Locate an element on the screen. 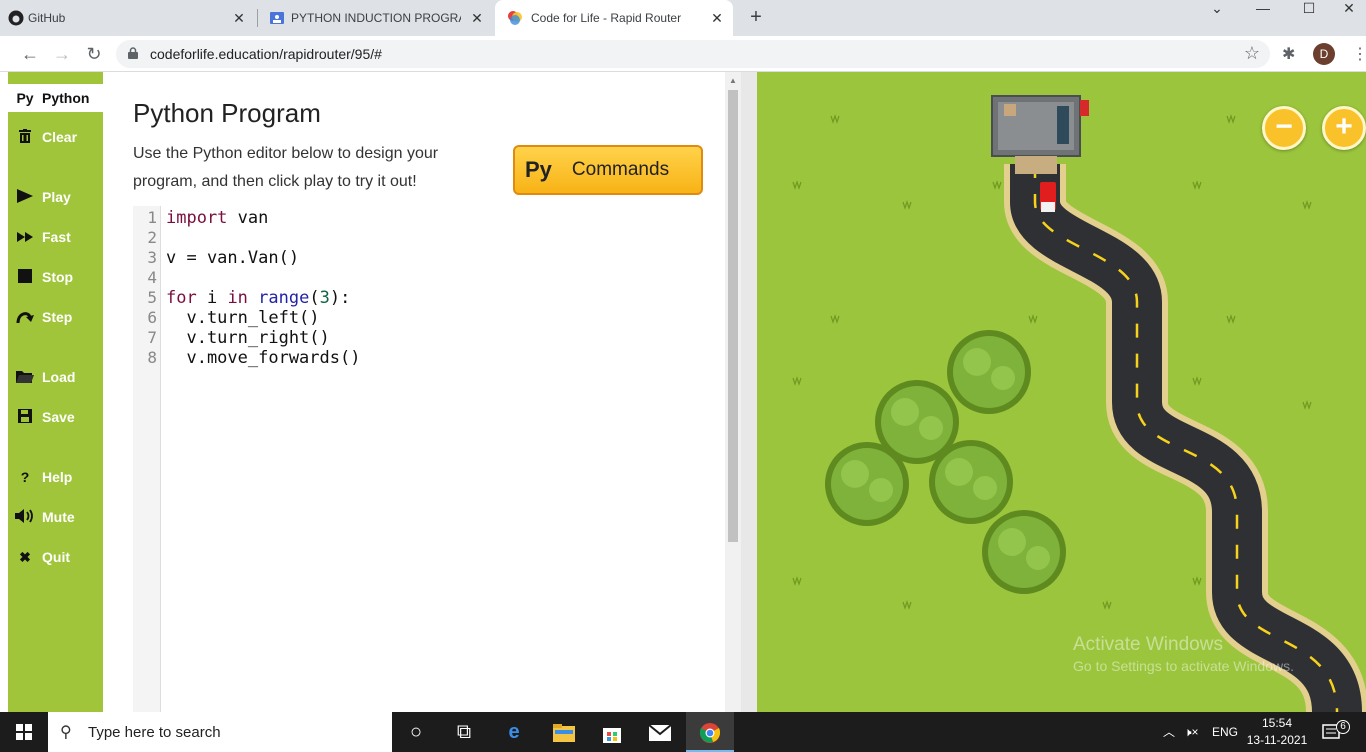  trash-icon is located at coordinates (25, 137).